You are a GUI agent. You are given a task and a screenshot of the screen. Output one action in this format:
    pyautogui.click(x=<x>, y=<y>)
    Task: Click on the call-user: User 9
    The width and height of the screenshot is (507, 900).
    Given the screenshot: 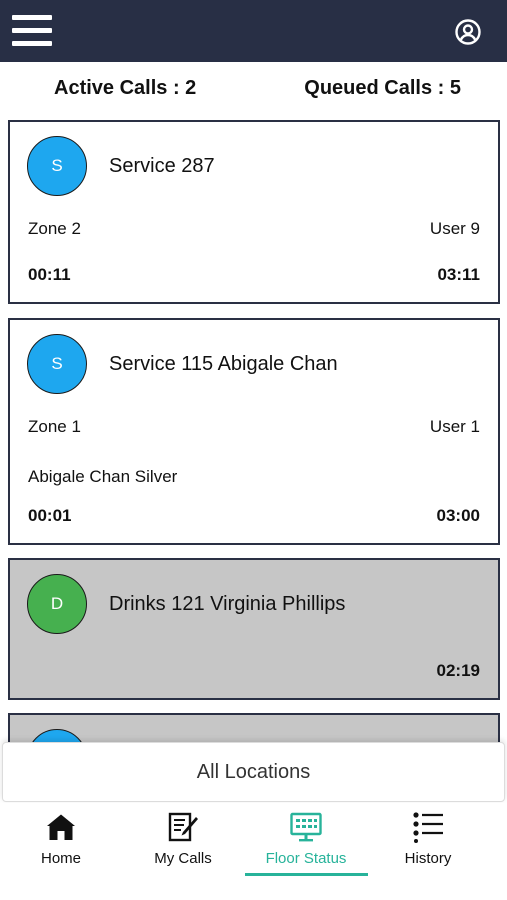 What is the action you would take?
    pyautogui.click(x=454, y=228)
    